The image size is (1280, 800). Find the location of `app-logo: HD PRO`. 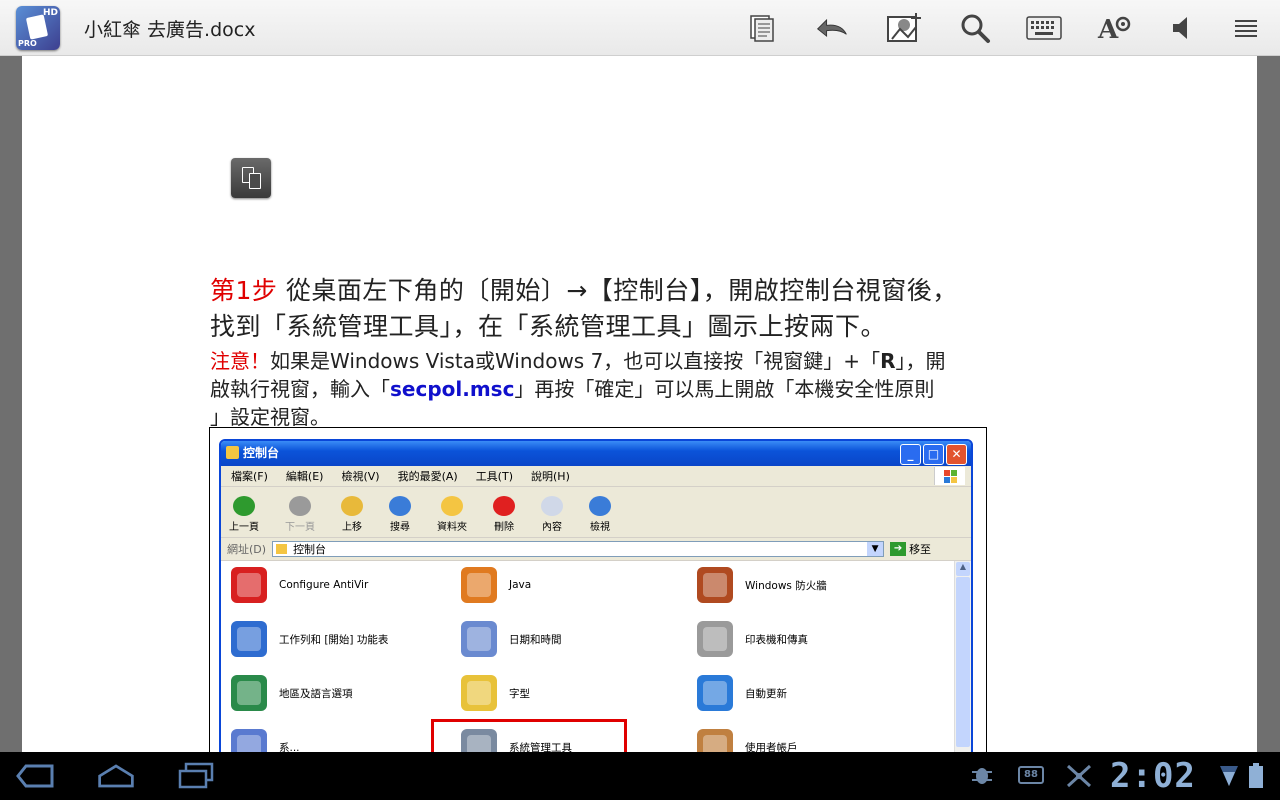

app-logo: HD PRO is located at coordinates (38, 28).